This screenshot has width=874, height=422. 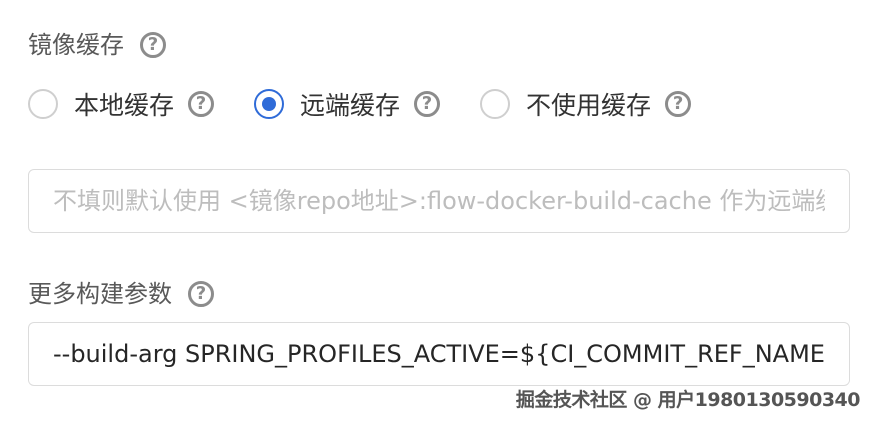 I want to click on radio-option-local-cache: 本地缓存 ?, so click(x=121, y=104).